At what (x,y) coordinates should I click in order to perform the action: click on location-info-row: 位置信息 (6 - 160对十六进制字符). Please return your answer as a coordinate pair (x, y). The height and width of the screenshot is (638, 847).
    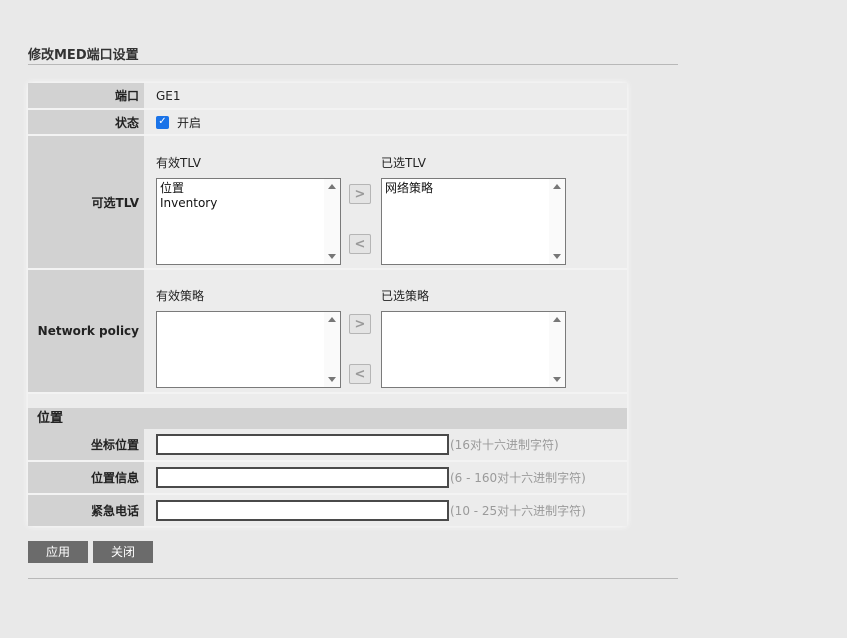
    Looking at the image, I should click on (327, 478).